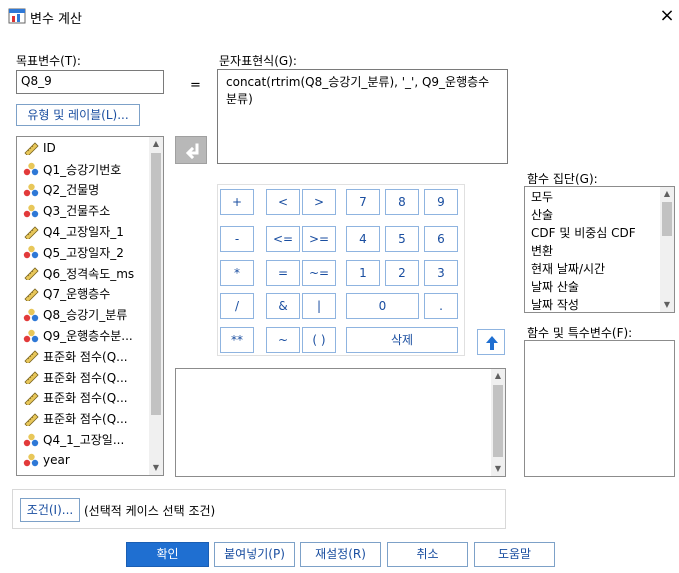  Describe the element at coordinates (599, 197) in the screenshot. I see `function-group-item: 모두` at that location.